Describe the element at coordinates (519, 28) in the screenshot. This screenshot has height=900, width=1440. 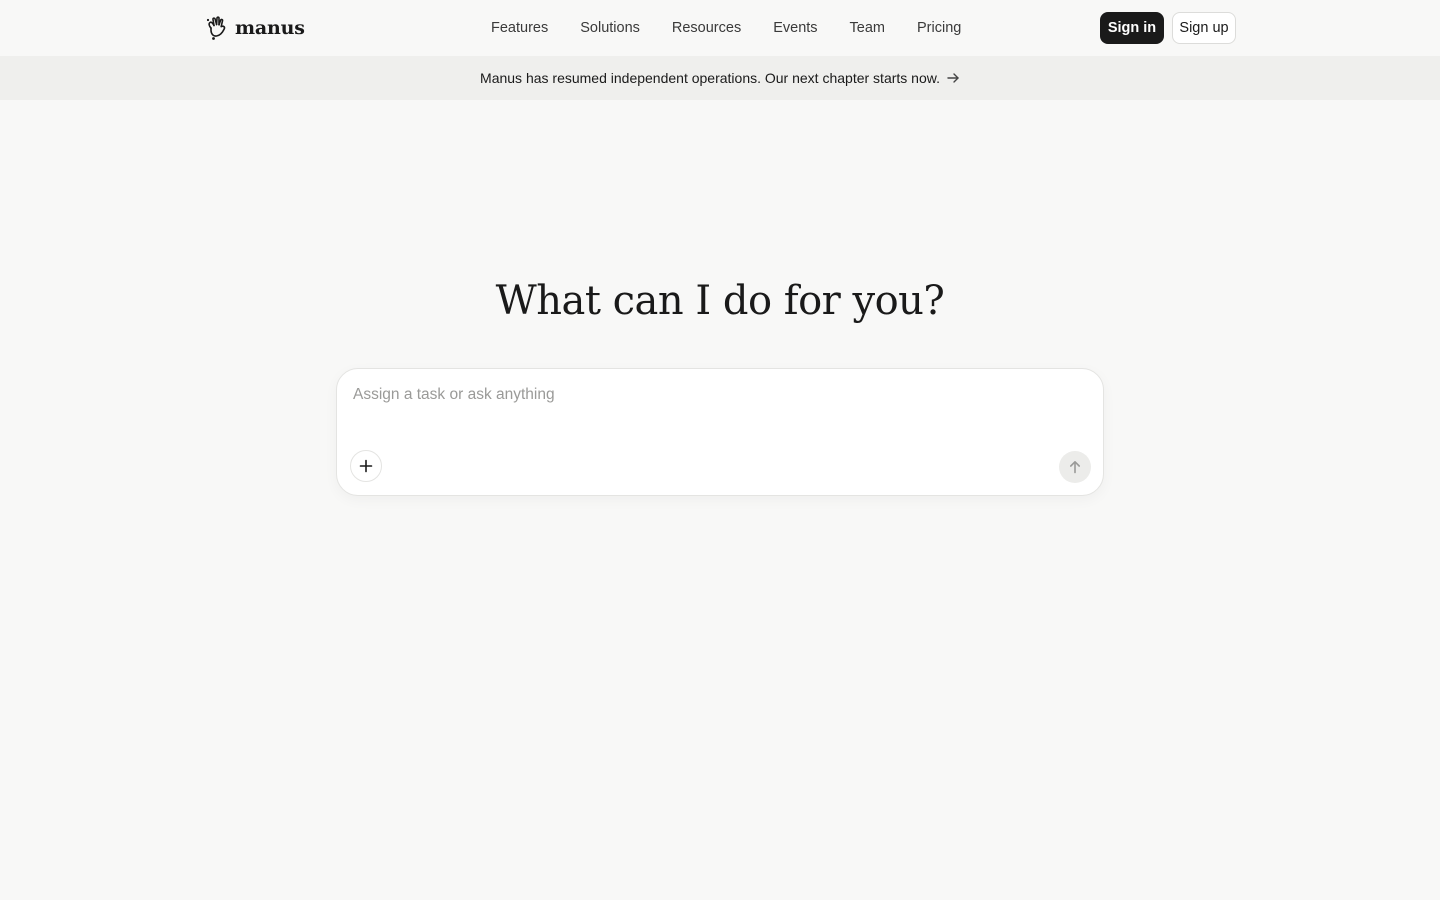
I see `nav-item-features: Features` at that location.